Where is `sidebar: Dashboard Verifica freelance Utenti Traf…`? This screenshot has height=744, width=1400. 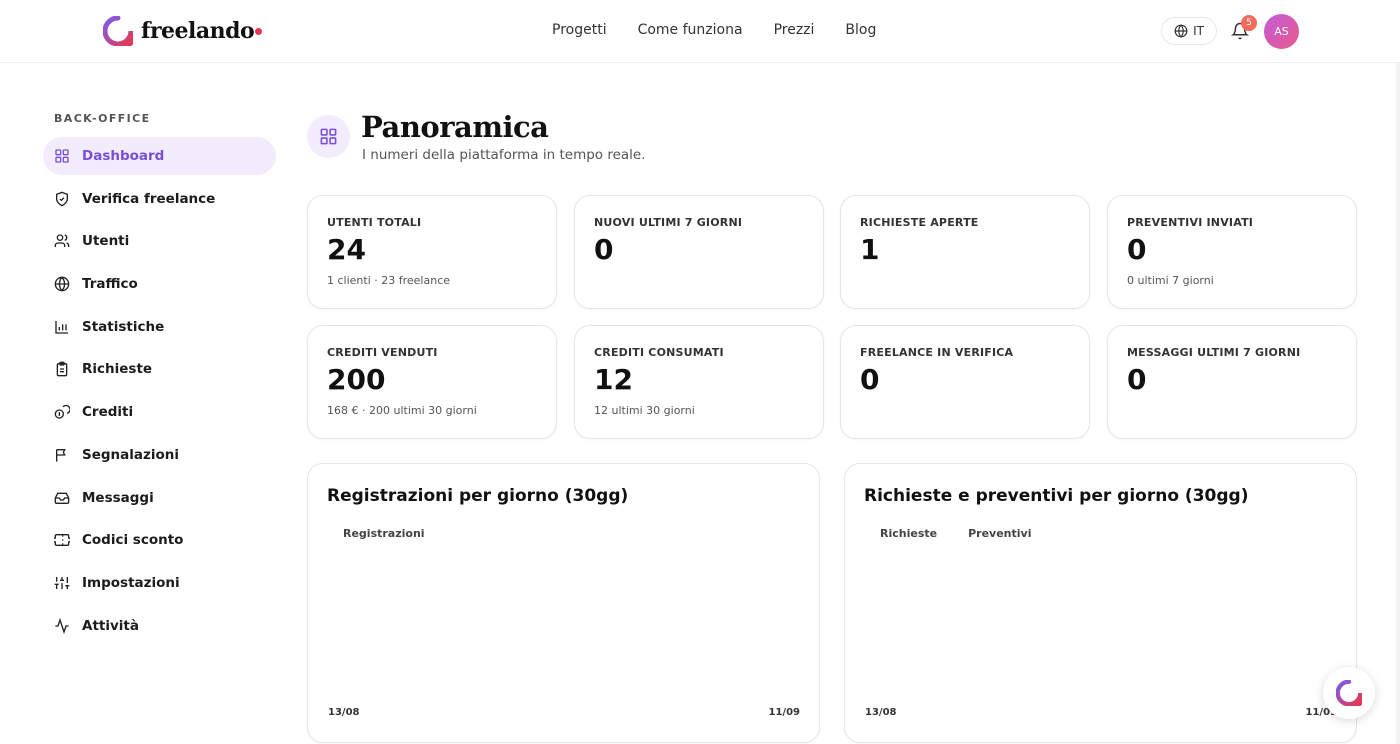
sidebar: Dashboard Verifica freelance Utenti Traf… is located at coordinates (159, 393).